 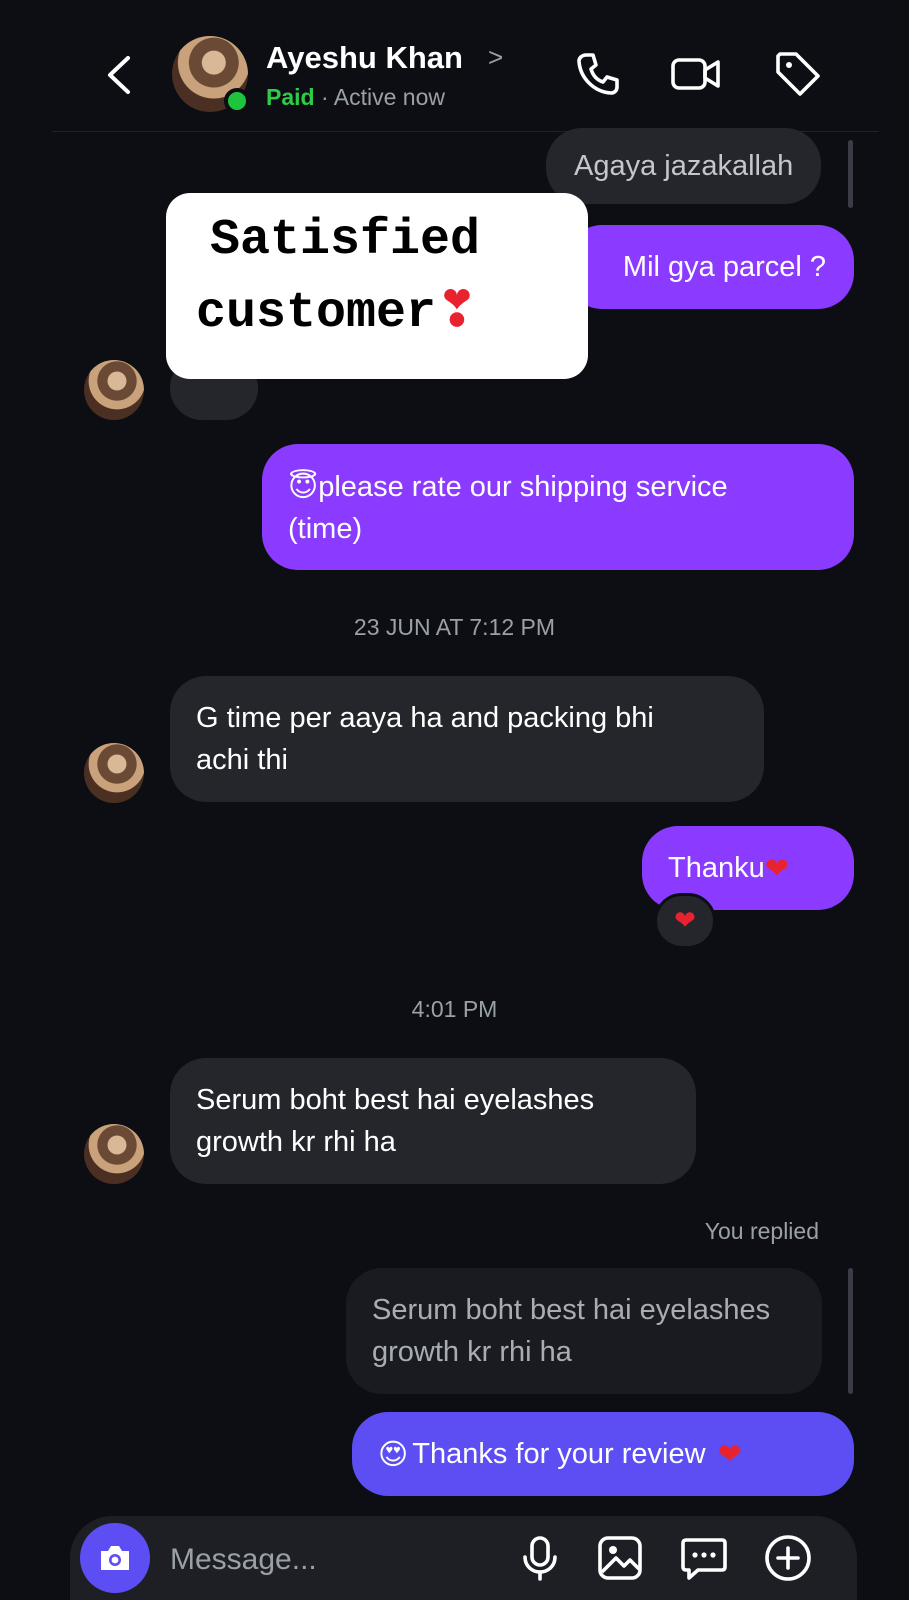 I want to click on overlay-line2: customer❣, so click(x=392, y=311).